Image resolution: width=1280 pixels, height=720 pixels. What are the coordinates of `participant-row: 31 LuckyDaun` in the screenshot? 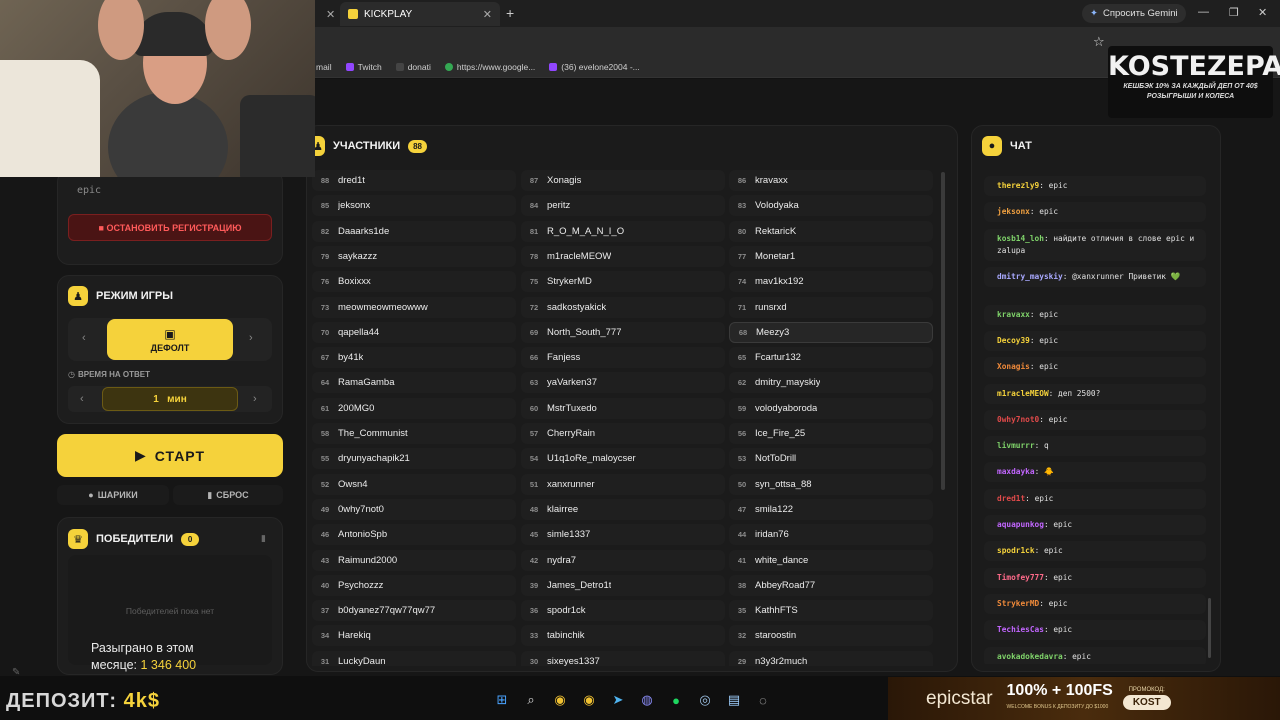 It's located at (414, 658).